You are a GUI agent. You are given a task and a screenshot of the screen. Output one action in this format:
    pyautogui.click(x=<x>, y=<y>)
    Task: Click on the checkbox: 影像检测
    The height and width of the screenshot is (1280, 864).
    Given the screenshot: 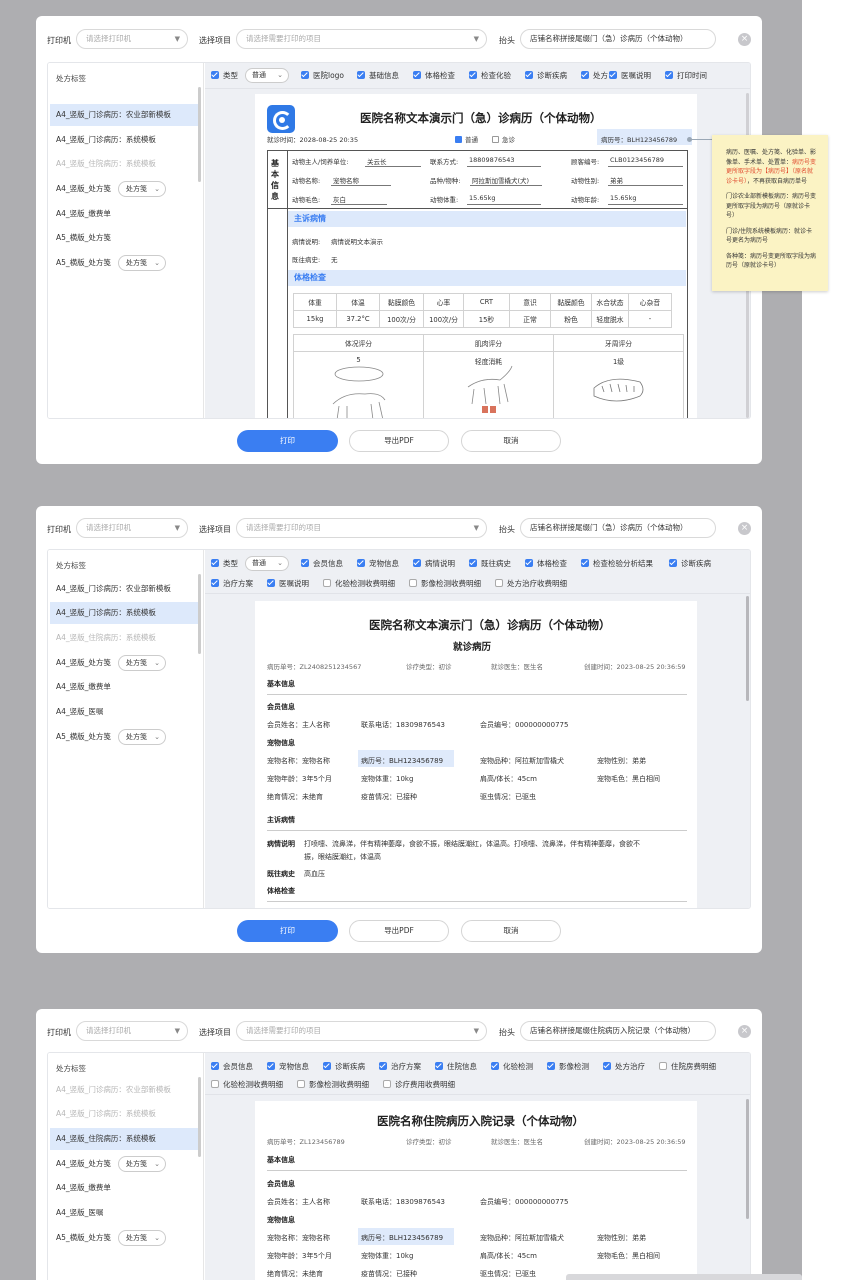 What is the action you would take?
    pyautogui.click(x=568, y=1067)
    